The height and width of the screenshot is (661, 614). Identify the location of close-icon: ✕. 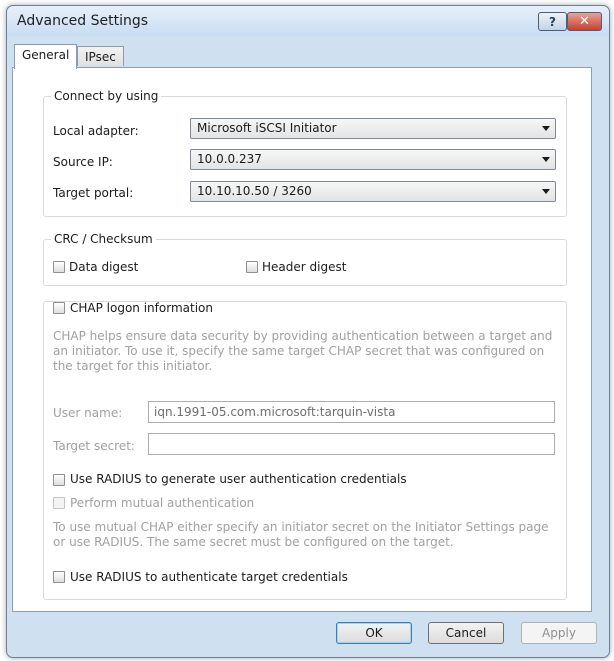
(584, 21).